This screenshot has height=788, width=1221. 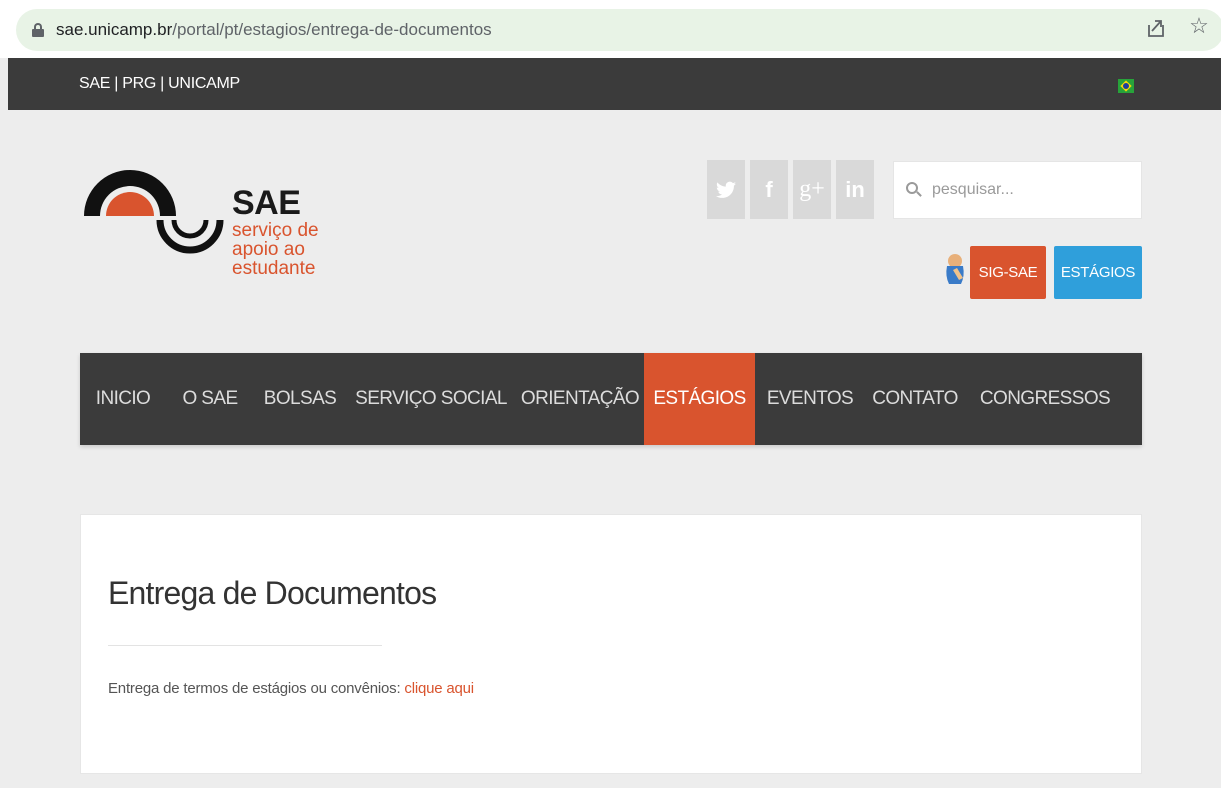 I want to click on logo-subtitle-line: apoio ao, so click(x=268, y=249).